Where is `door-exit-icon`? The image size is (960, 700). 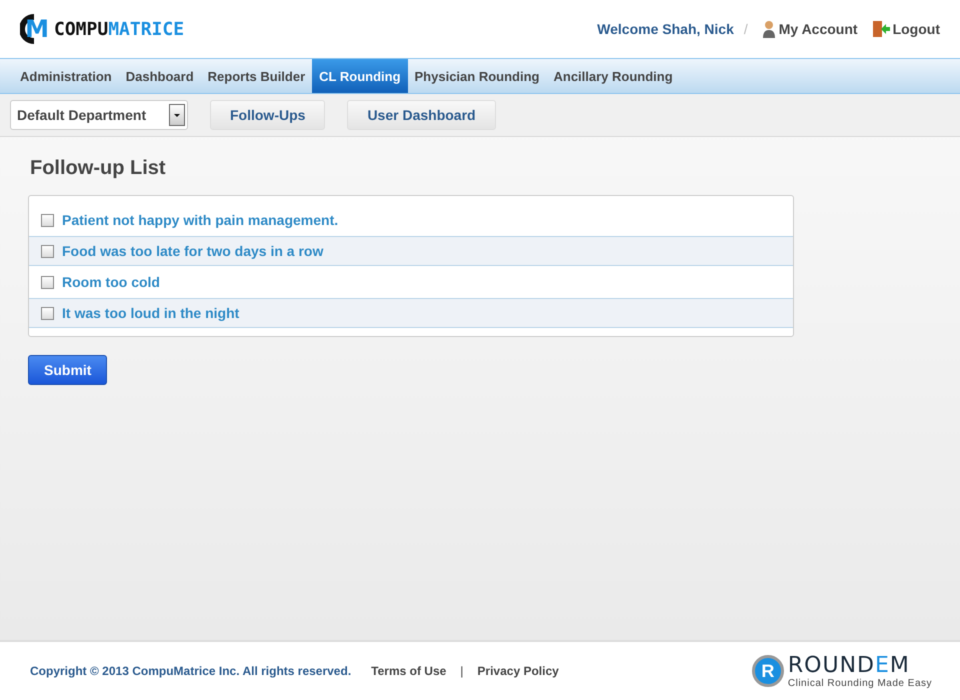
door-exit-icon is located at coordinates (881, 29).